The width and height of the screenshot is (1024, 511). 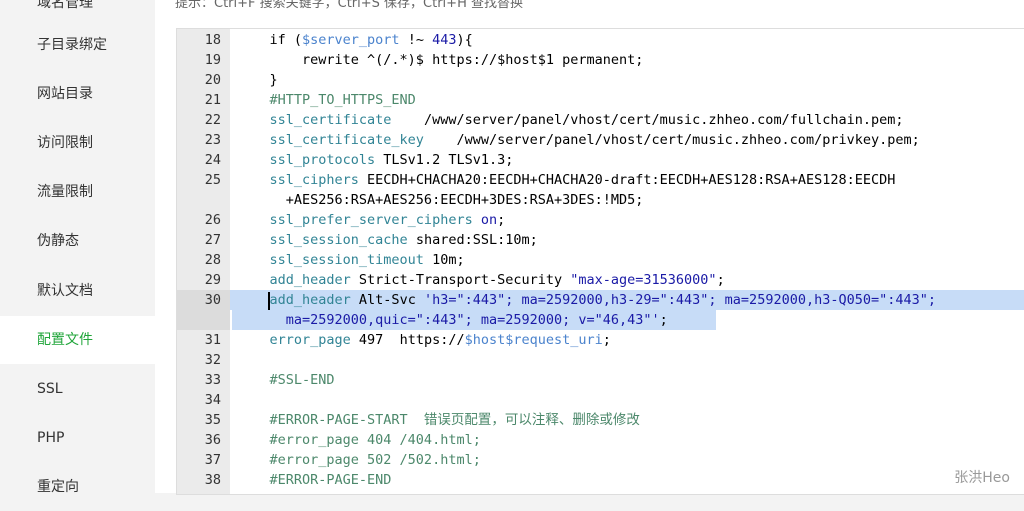 I want to click on code-token: error_page, so click(x=294, y=340).